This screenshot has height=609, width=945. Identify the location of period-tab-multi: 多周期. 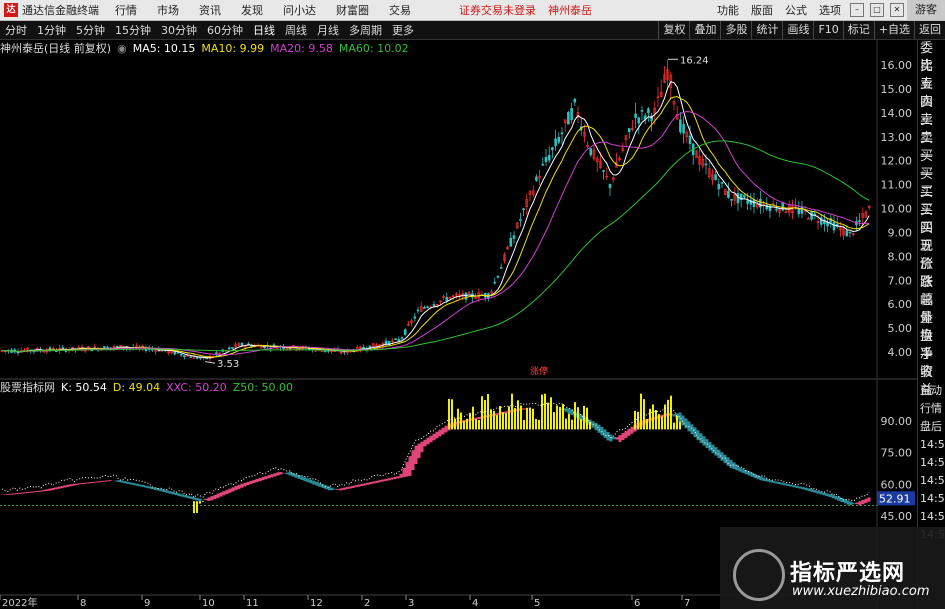
(365, 30).